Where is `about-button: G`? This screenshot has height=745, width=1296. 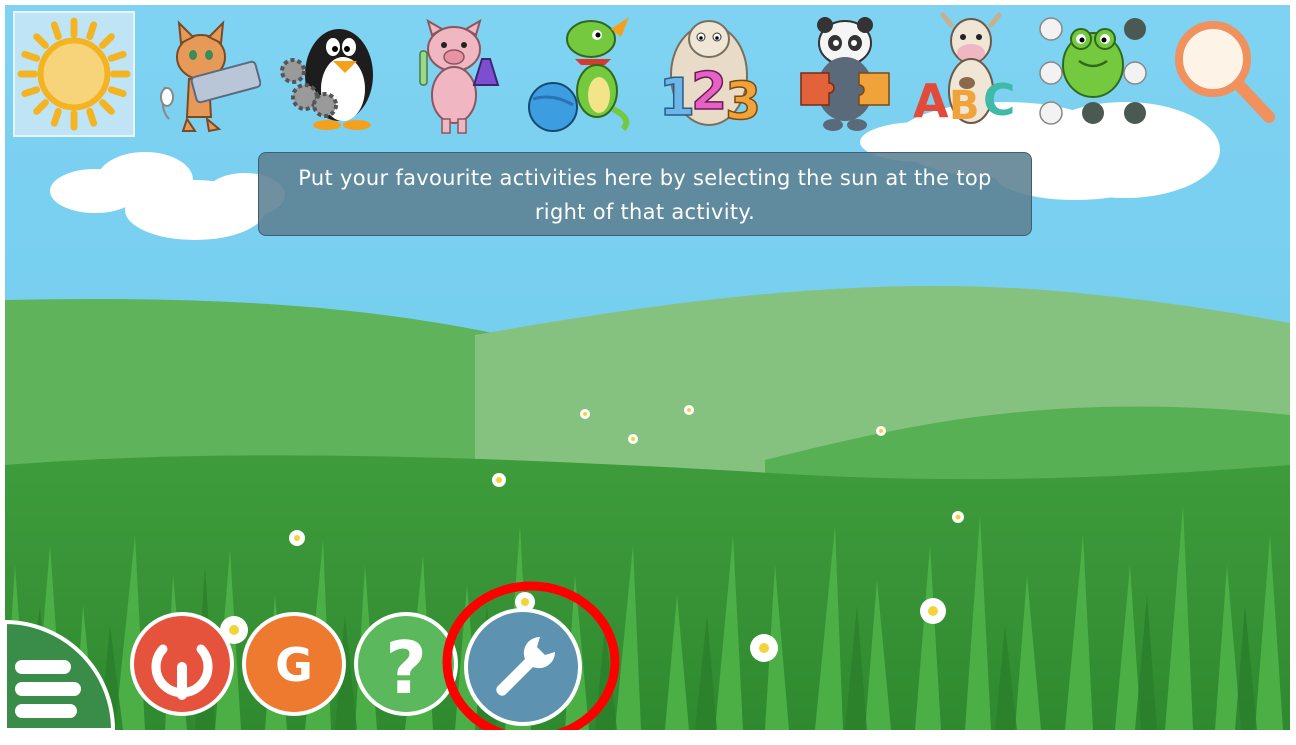
about-button: G is located at coordinates (294, 664).